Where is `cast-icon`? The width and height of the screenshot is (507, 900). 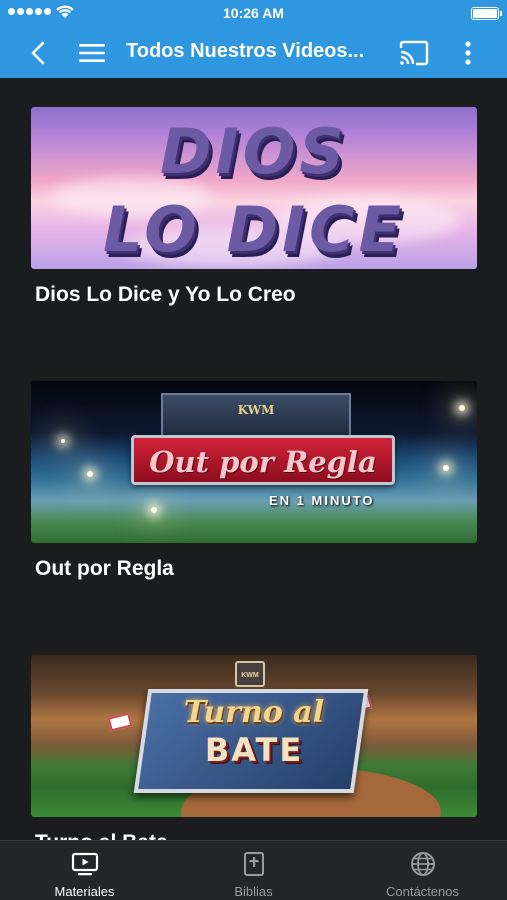 cast-icon is located at coordinates (414, 53).